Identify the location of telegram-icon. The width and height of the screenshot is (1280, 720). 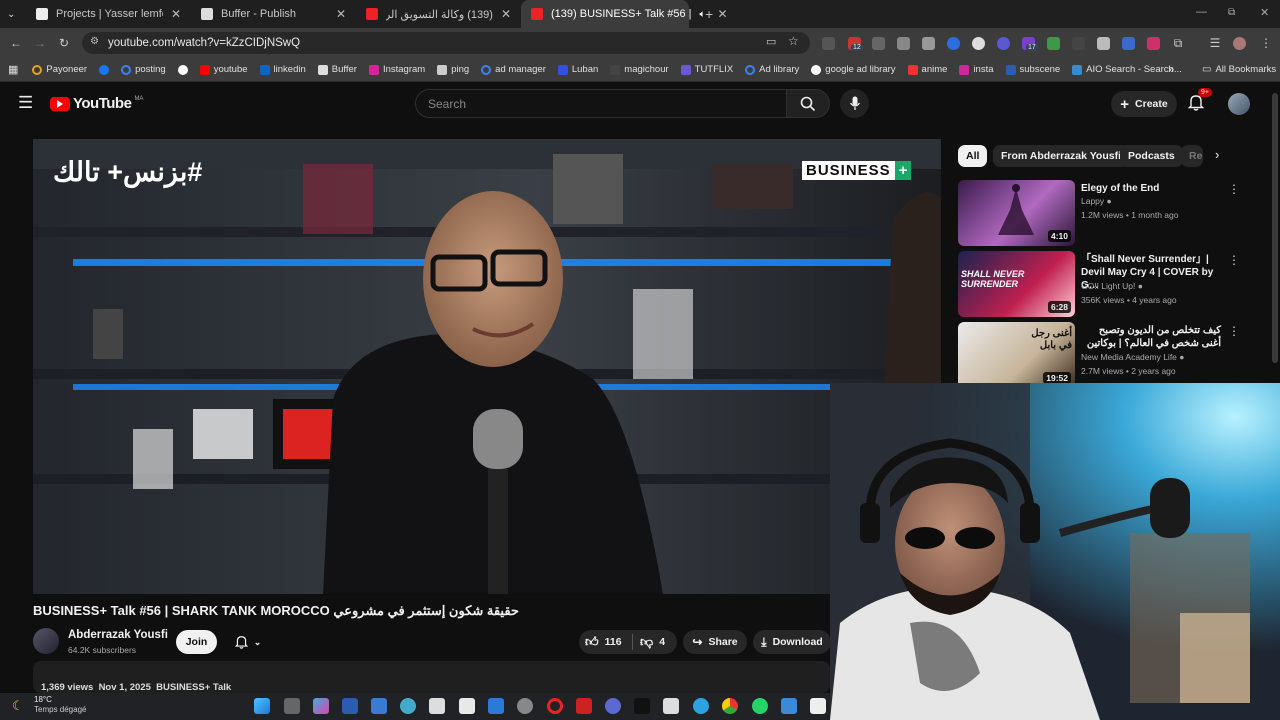
(701, 706).